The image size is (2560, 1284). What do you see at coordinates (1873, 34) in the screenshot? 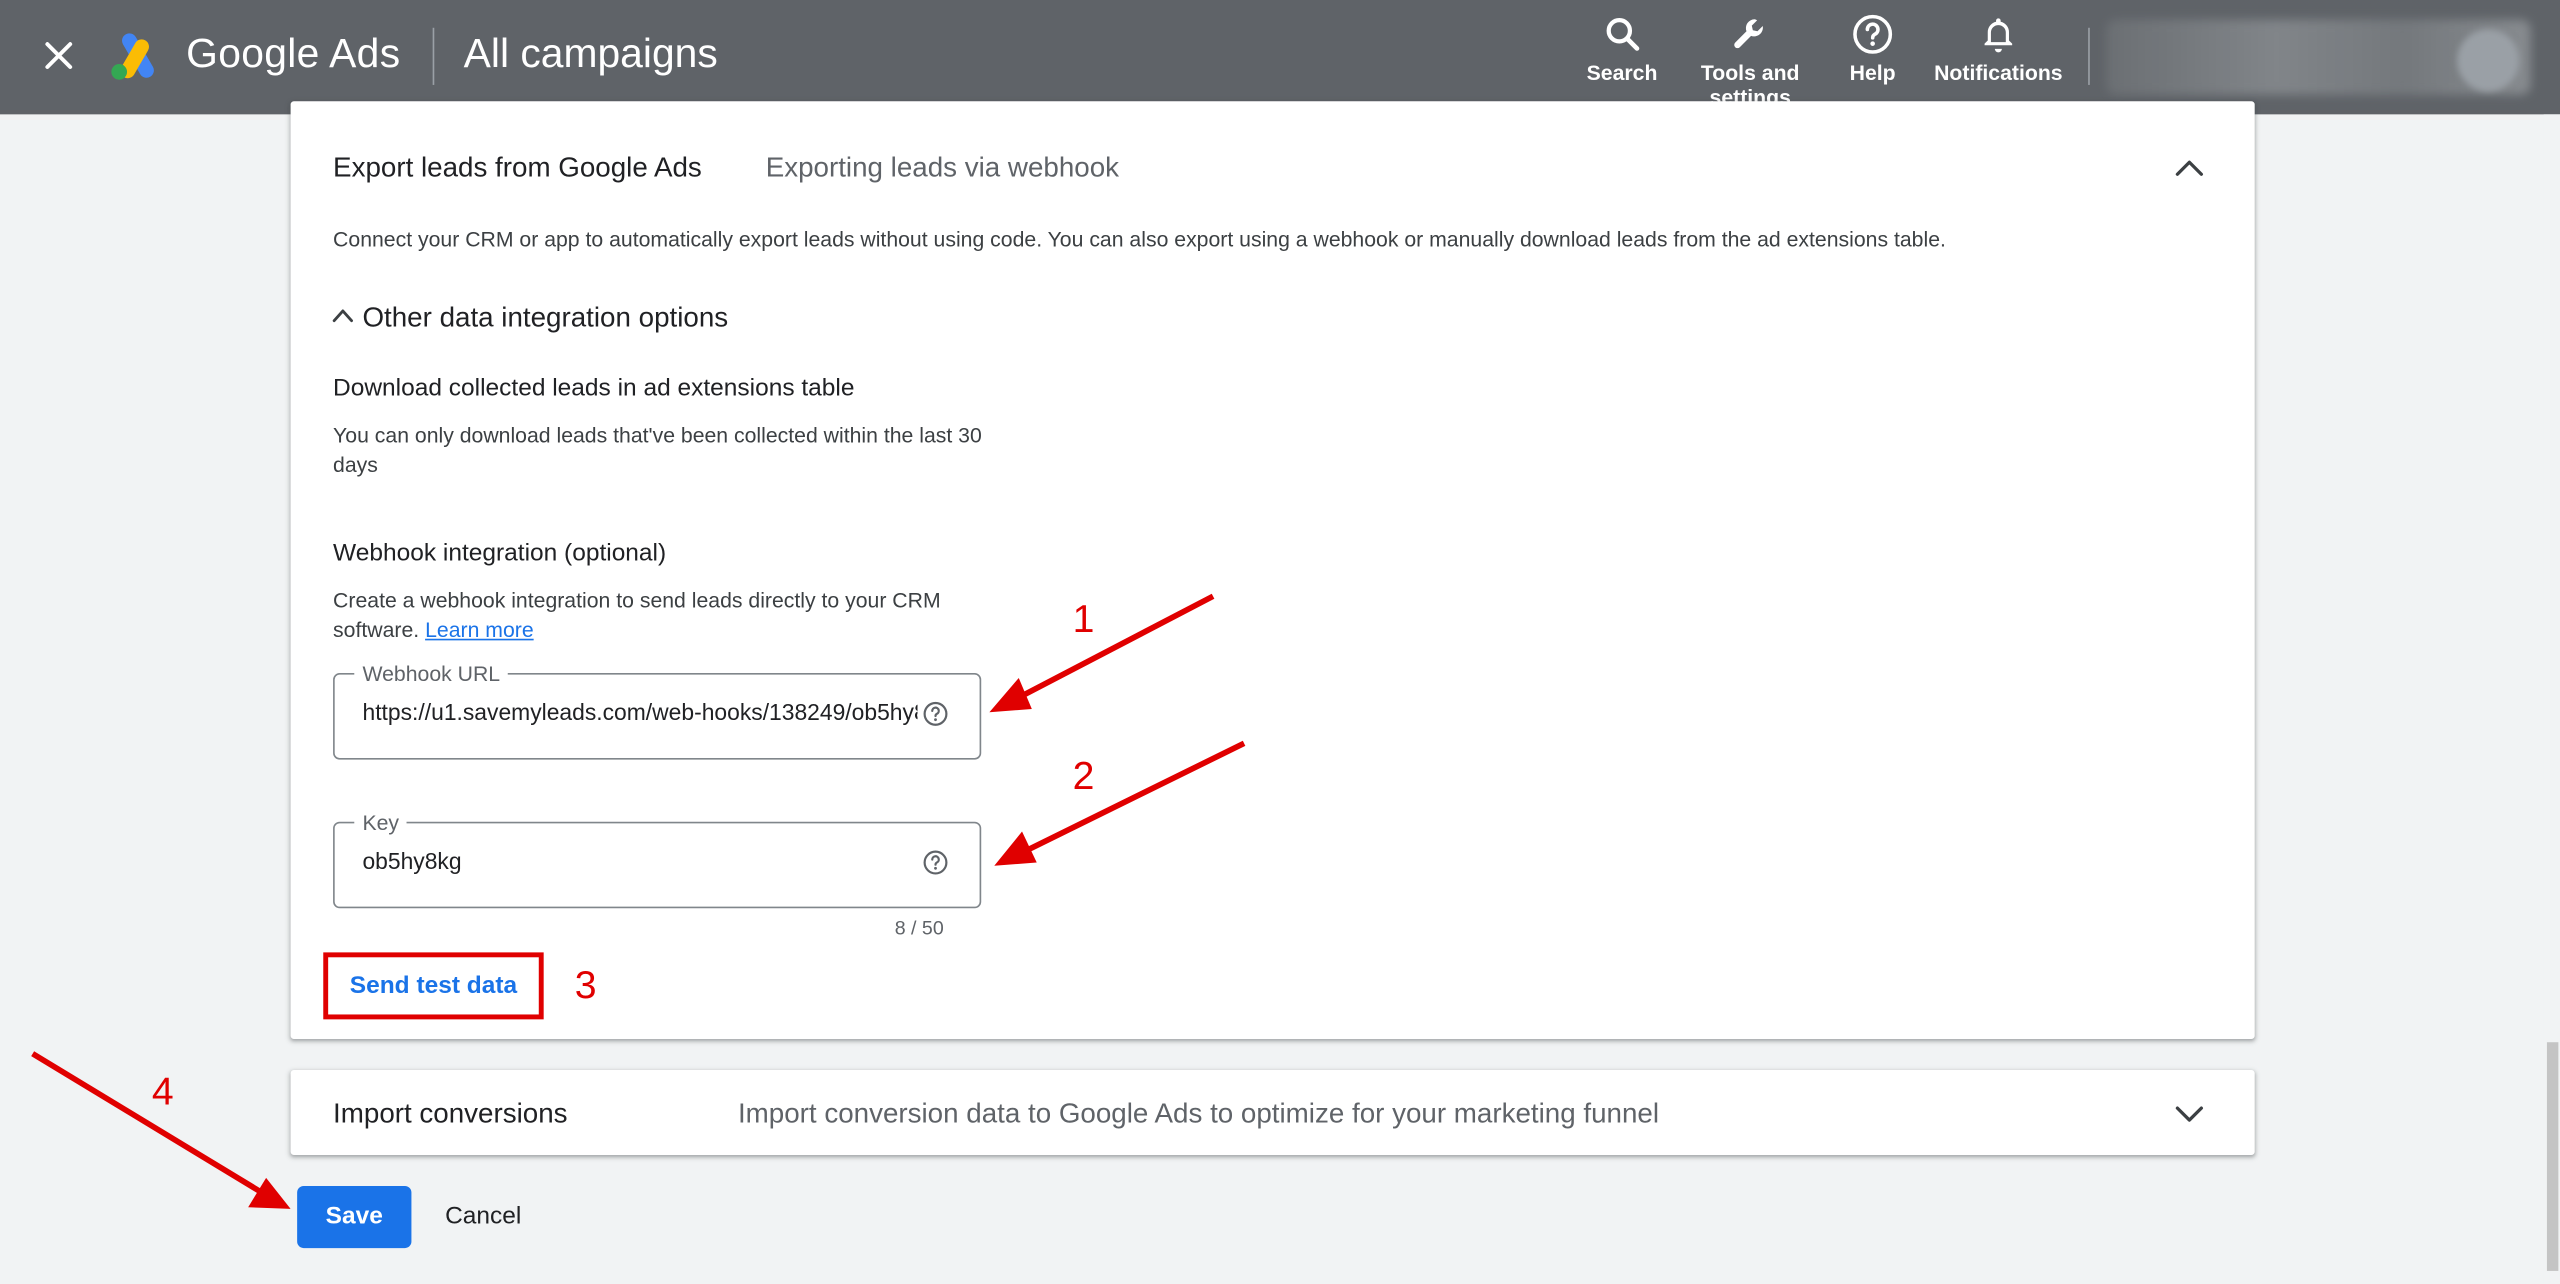
I see `help-icon` at bounding box center [1873, 34].